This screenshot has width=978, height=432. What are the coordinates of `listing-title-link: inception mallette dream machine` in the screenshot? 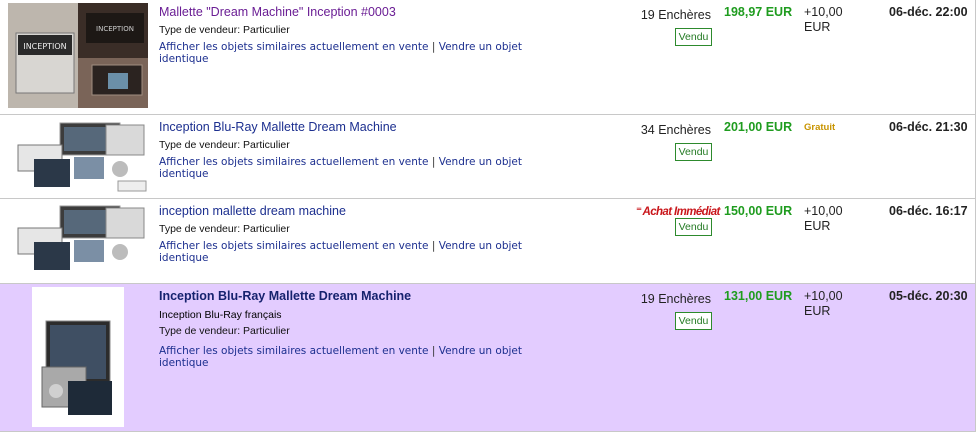 It's located at (252, 211).